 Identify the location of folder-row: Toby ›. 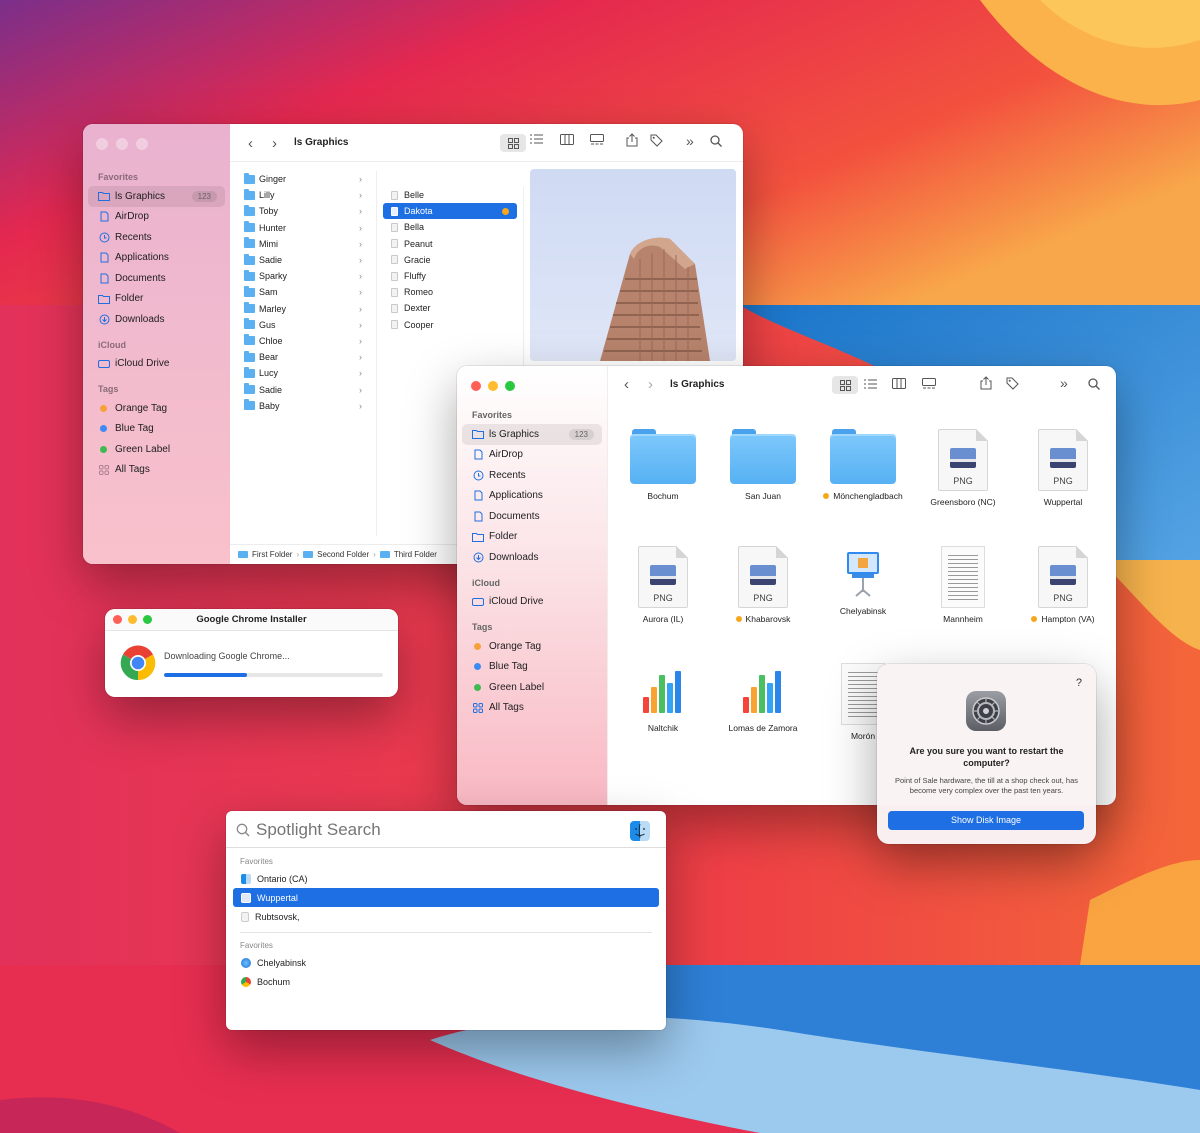
(303, 211).